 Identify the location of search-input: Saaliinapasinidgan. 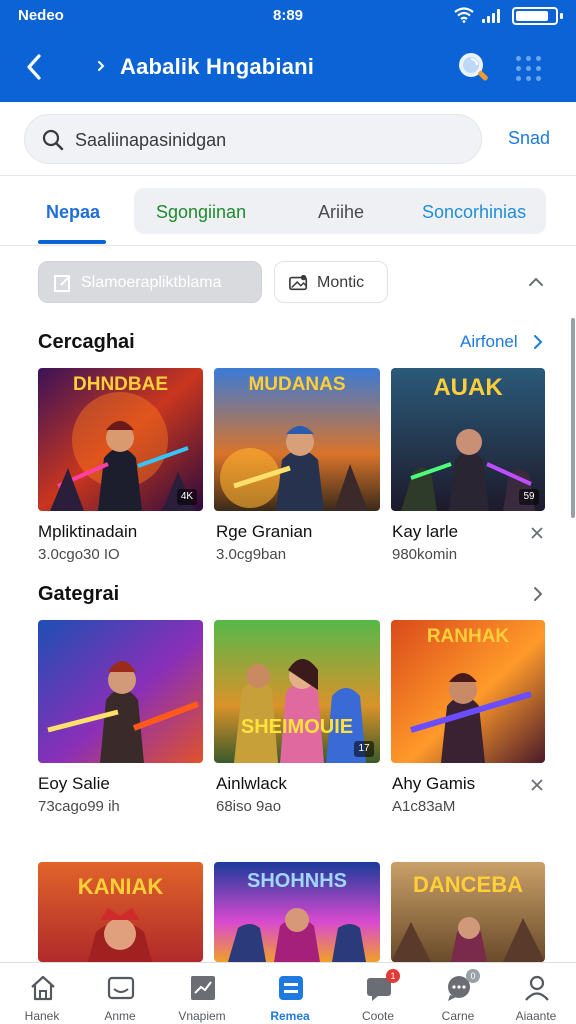
(253, 139).